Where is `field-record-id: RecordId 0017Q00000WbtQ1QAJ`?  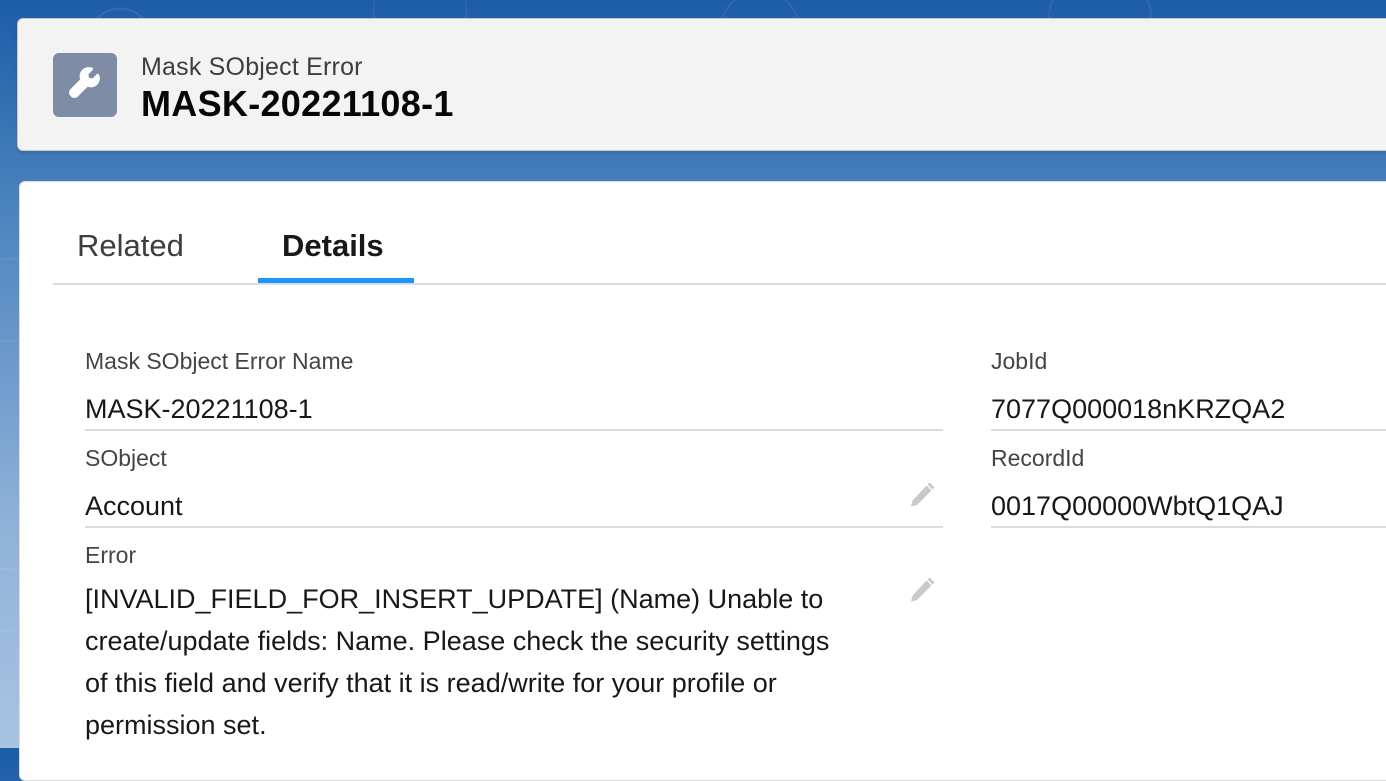
field-record-id: RecordId 0017Q00000WbtQ1QAJ is located at coordinates (1188, 486).